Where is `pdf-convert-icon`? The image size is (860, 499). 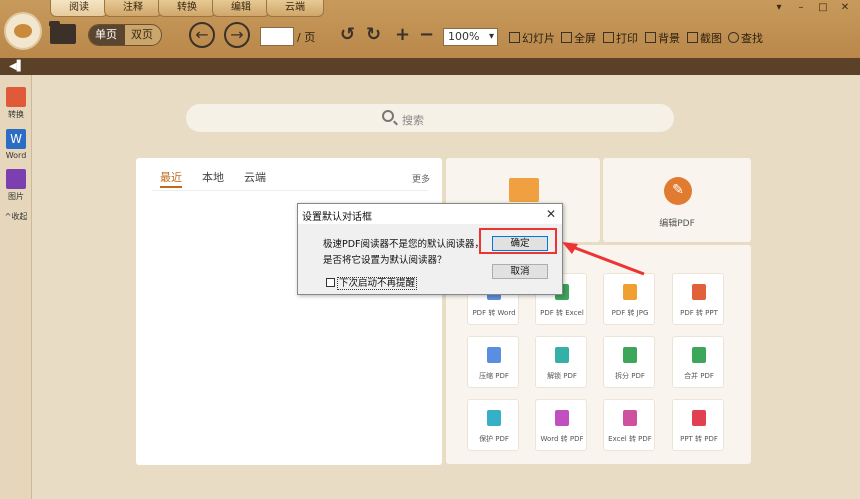 pdf-convert-icon is located at coordinates (16, 97).